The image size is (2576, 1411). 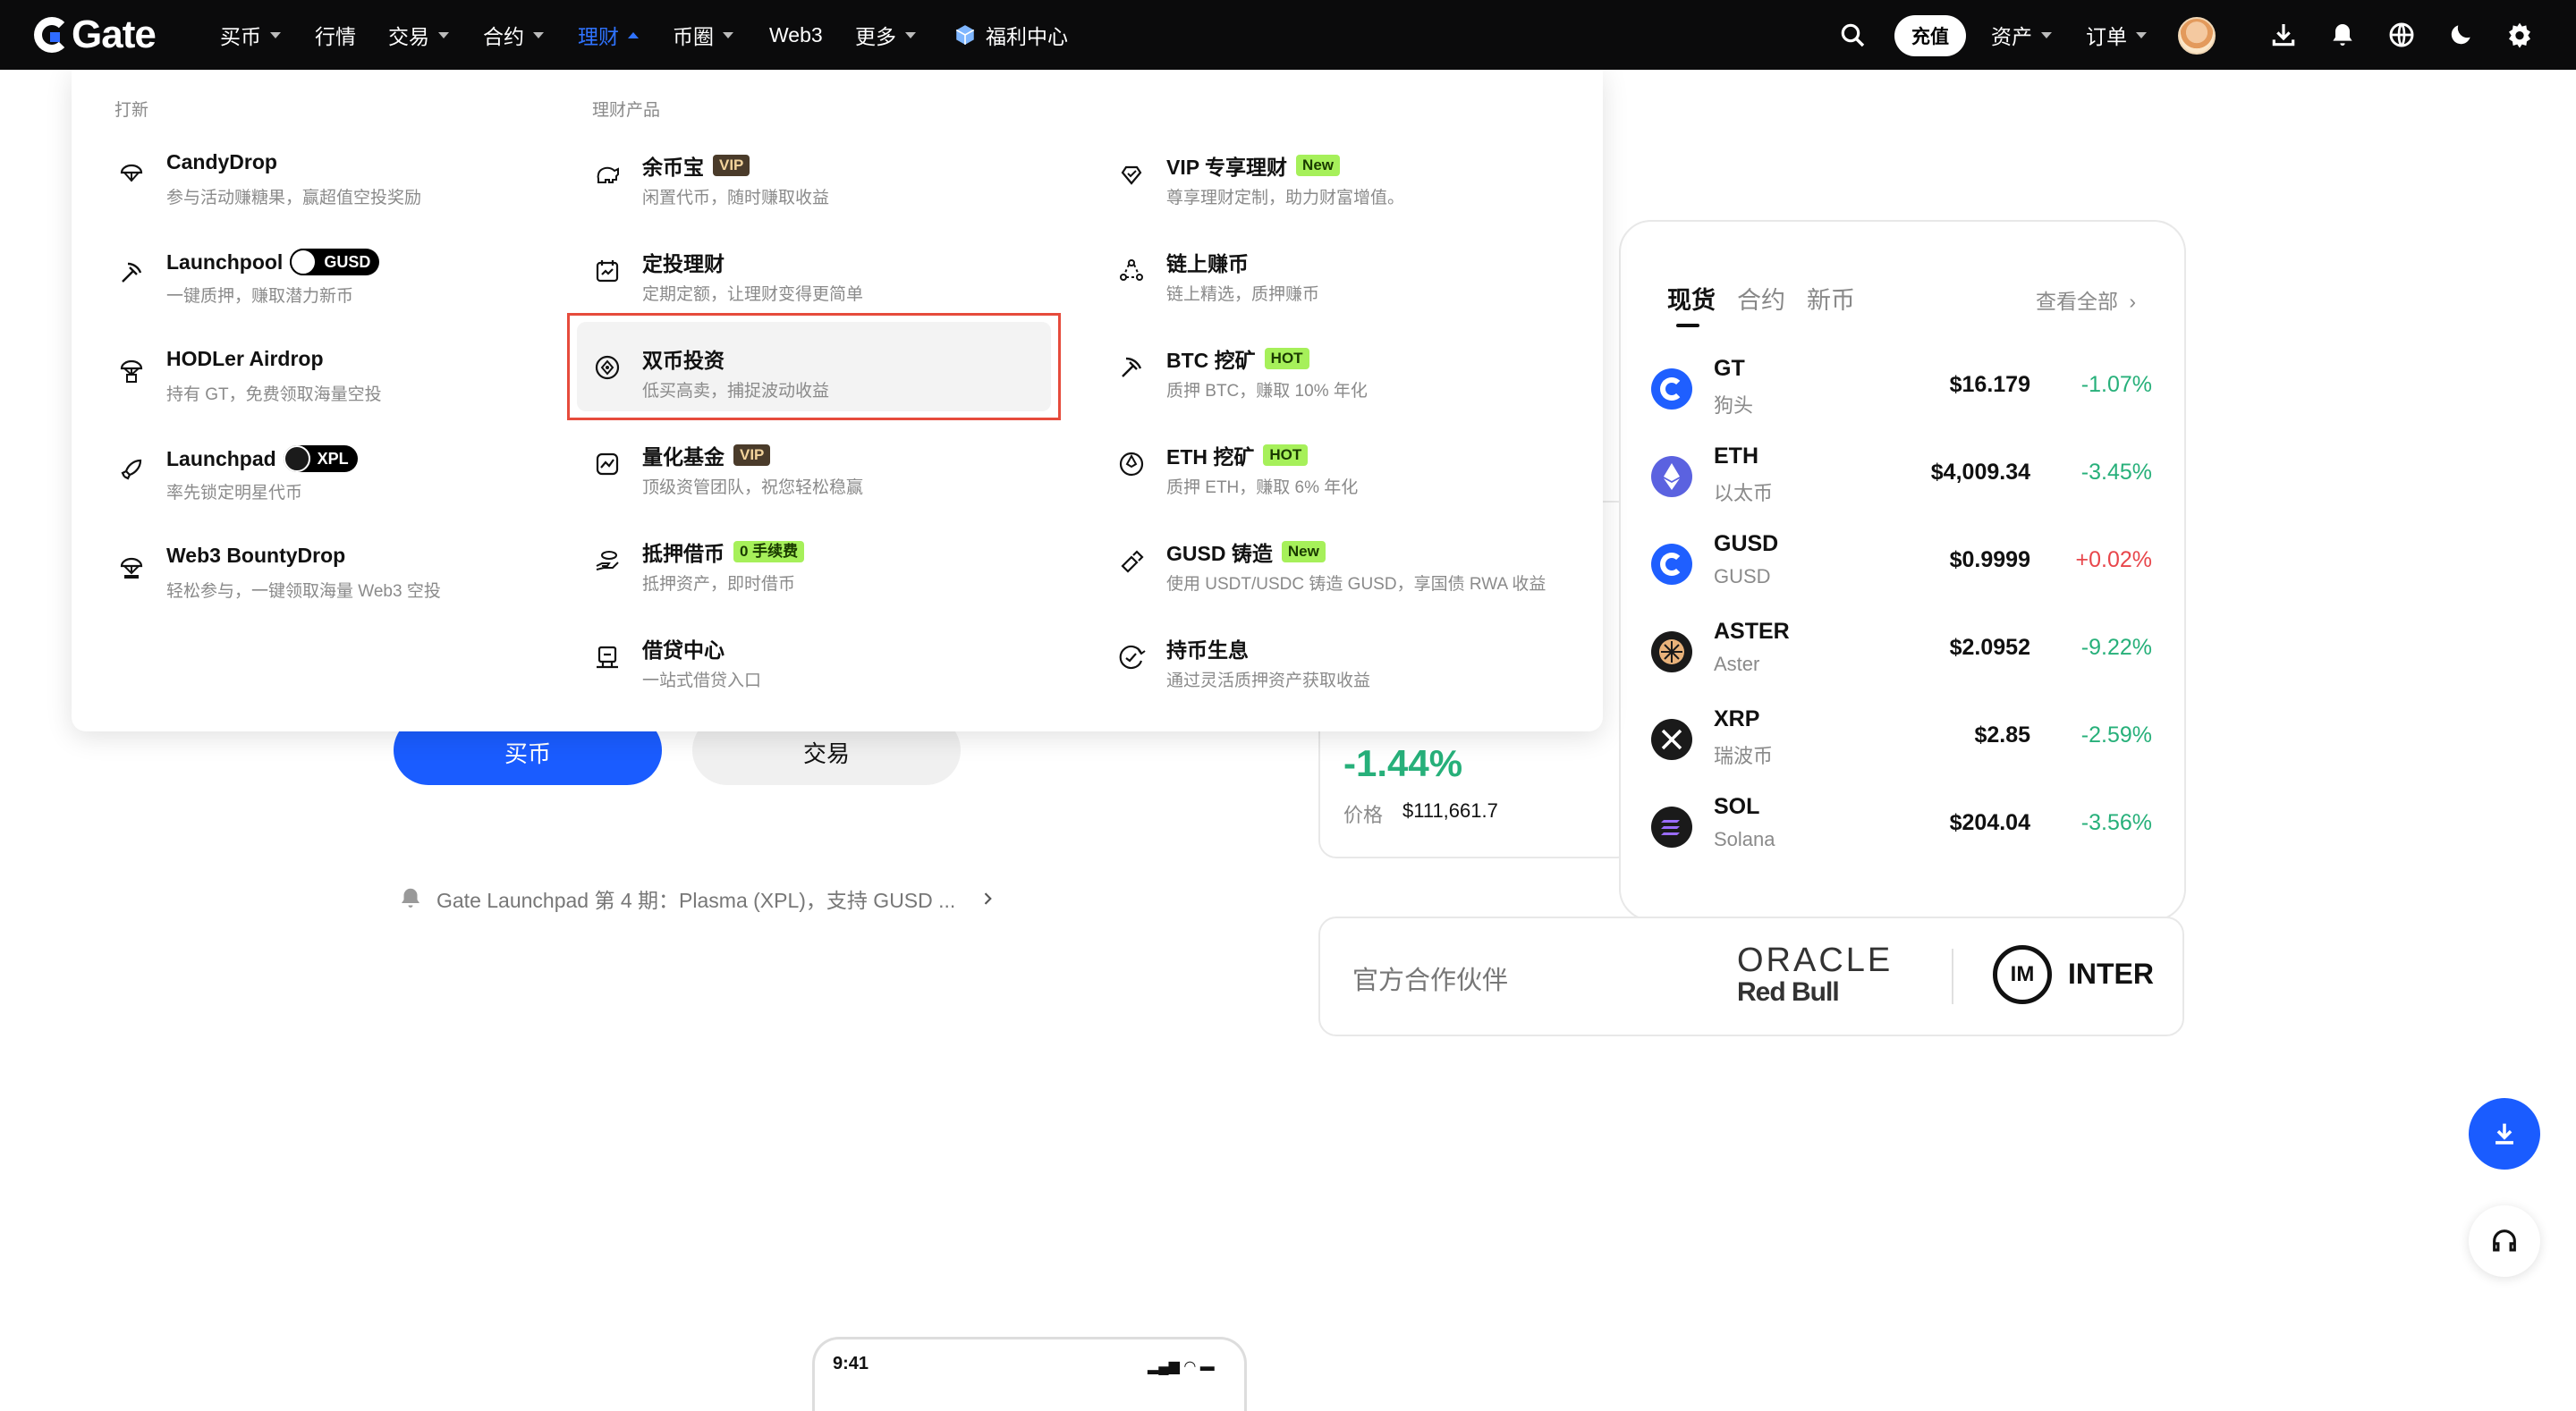 I want to click on chevron-down-icon, so click(x=538, y=34).